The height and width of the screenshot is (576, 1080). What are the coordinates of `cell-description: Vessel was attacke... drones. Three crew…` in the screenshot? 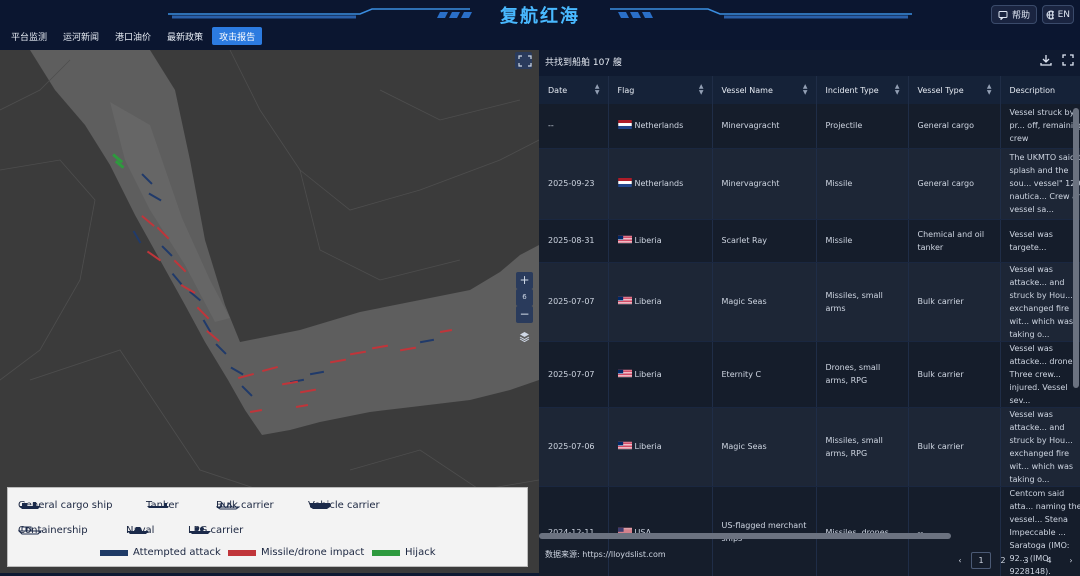 It's located at (1040, 374).